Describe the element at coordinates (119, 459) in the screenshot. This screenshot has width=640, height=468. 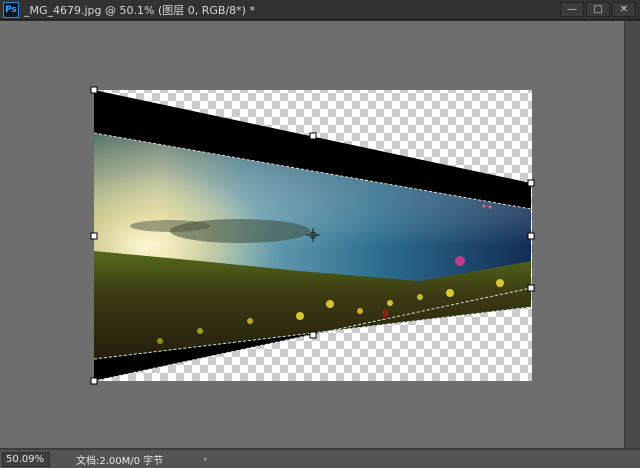
I see `document-size-info: 文档:2.00M/0 字节` at that location.